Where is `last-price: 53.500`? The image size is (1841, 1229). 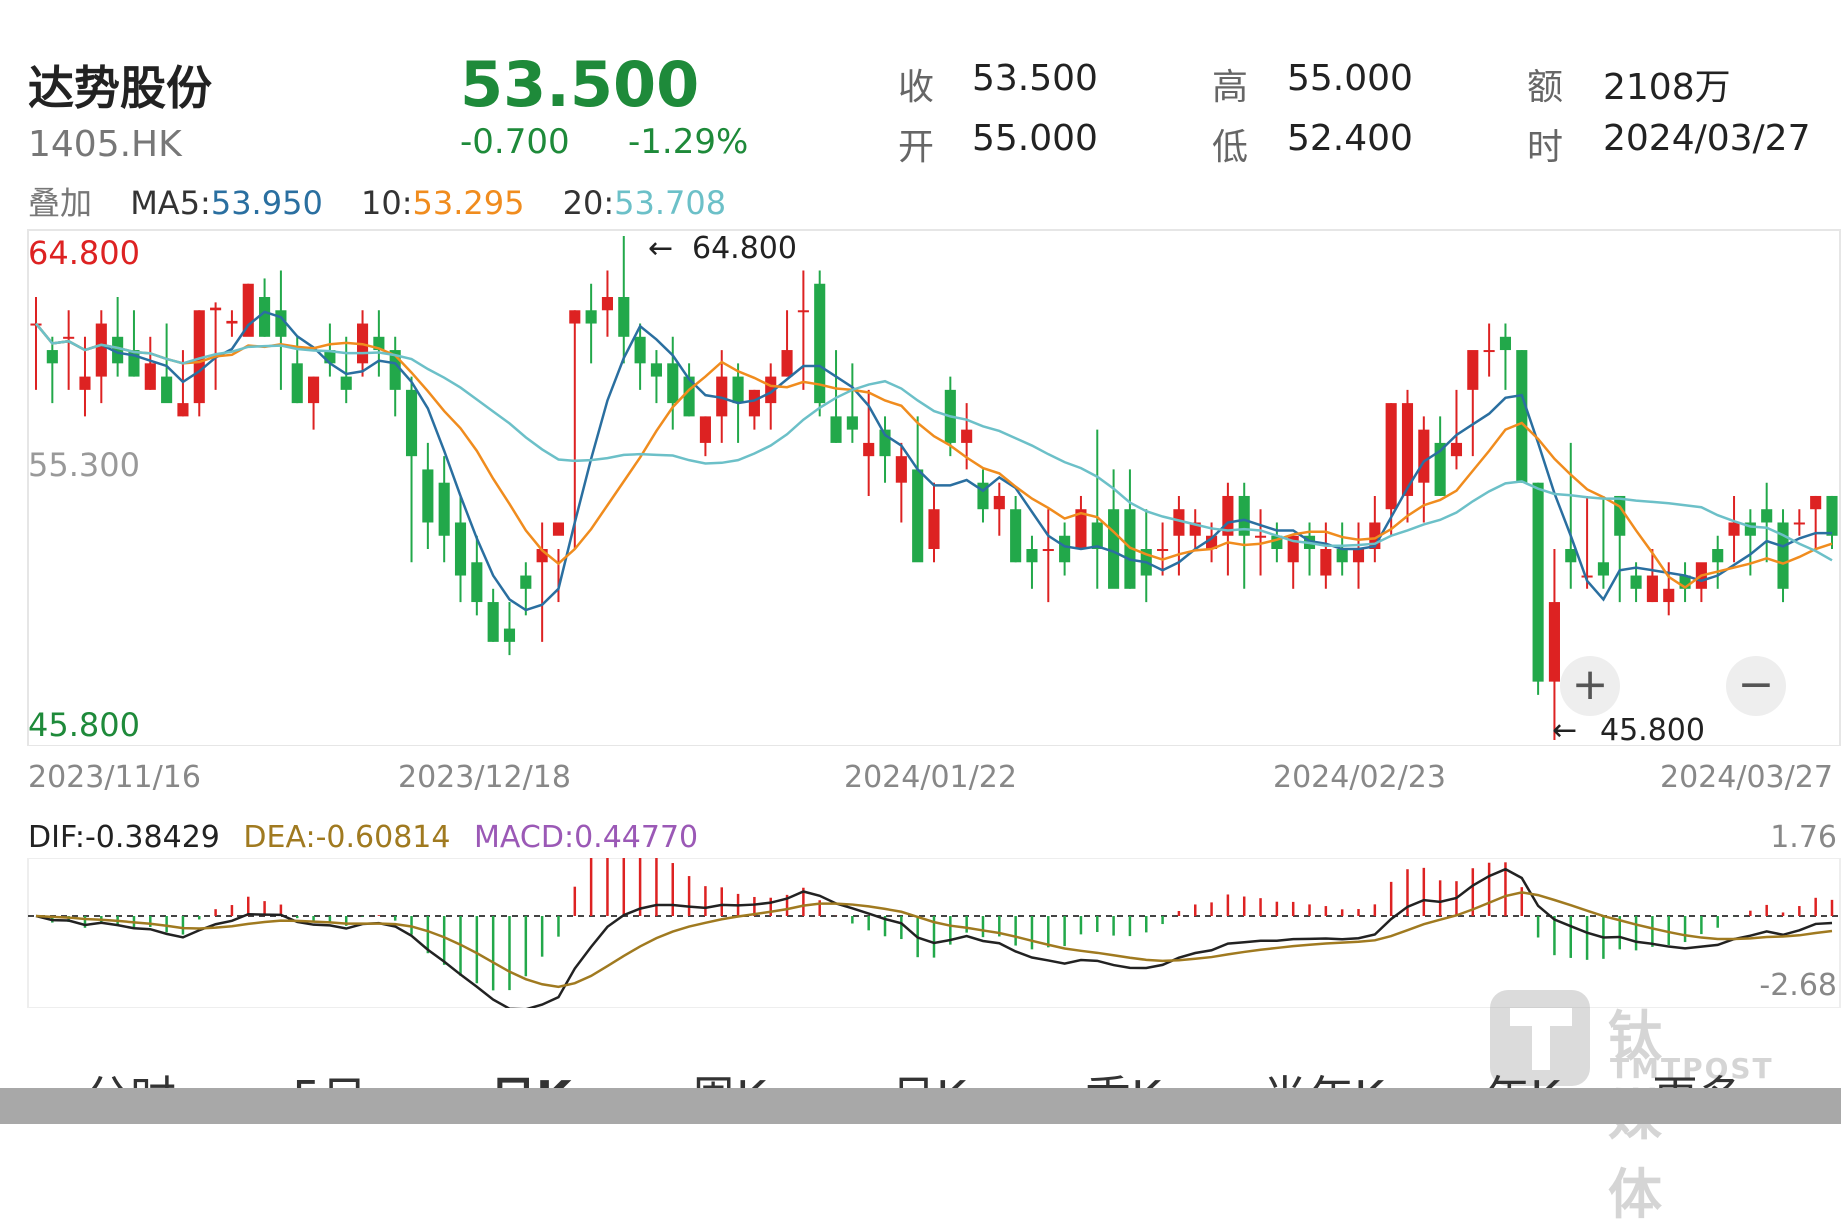
last-price: 53.500 is located at coordinates (580, 84).